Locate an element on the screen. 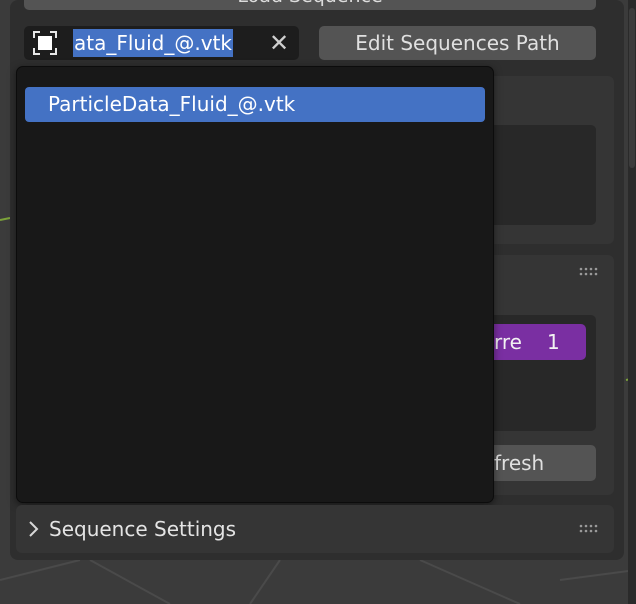  chip-value: 1 is located at coordinates (553, 342).